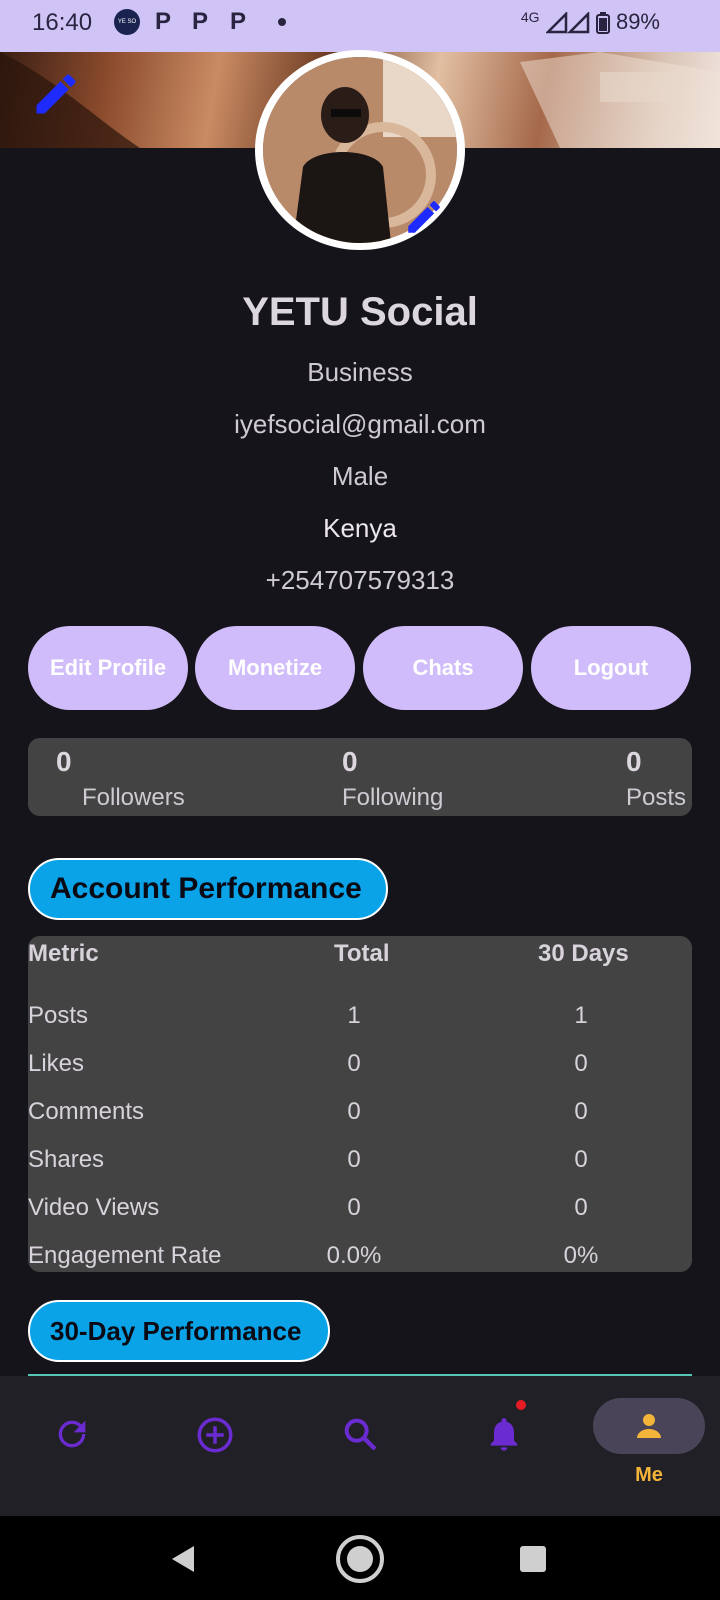  What do you see at coordinates (392, 798) in the screenshot?
I see `following-label: Following` at bounding box center [392, 798].